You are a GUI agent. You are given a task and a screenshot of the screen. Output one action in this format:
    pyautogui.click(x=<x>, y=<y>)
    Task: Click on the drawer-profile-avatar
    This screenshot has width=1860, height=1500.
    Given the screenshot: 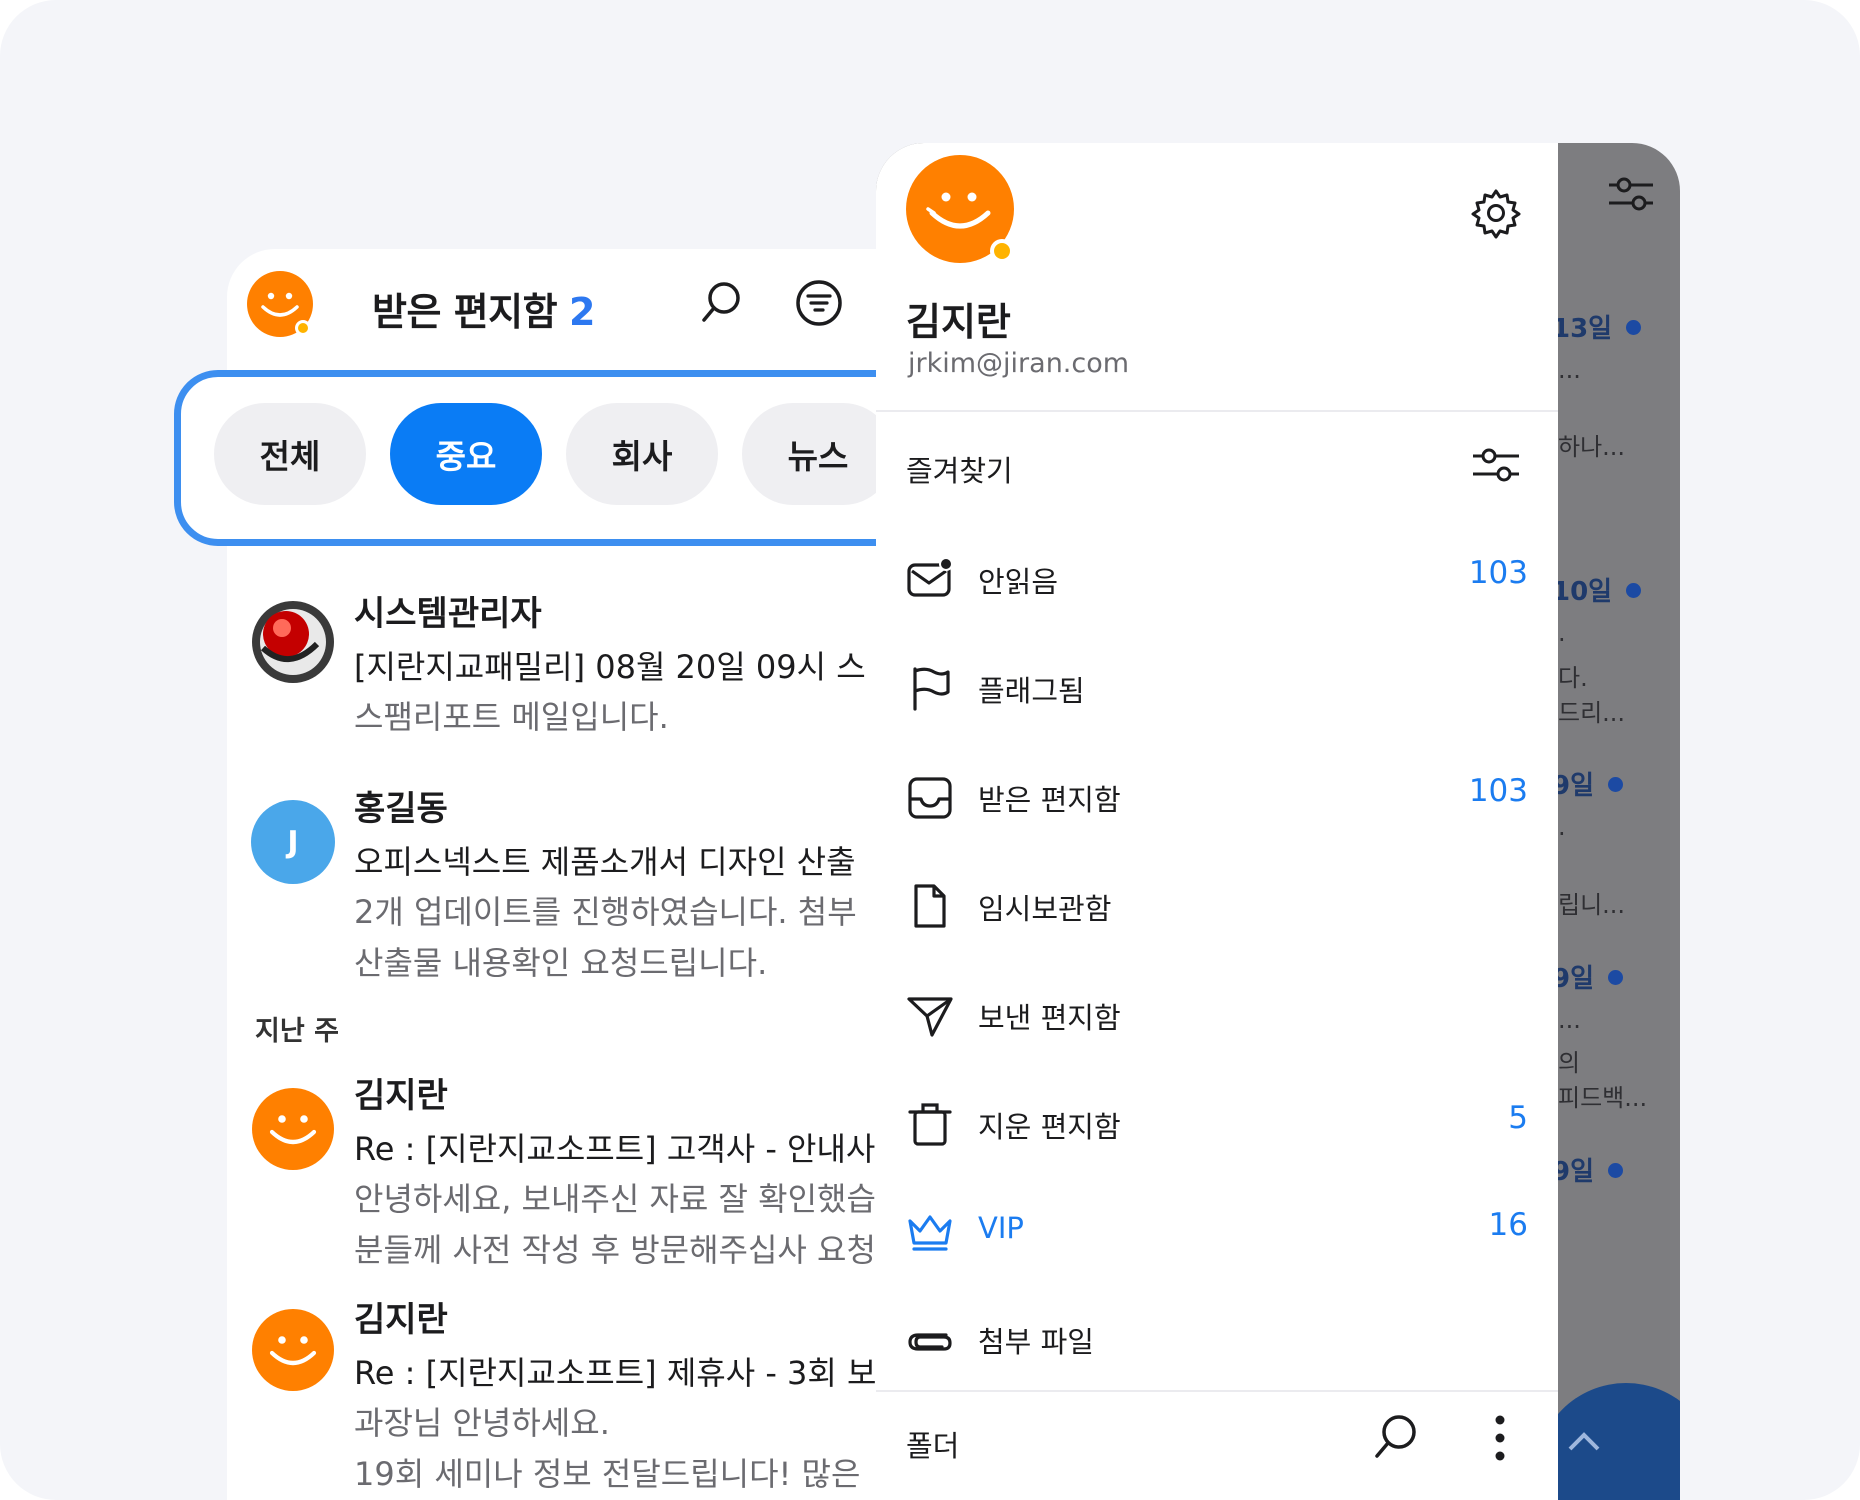 What is the action you would take?
    pyautogui.click(x=962, y=211)
    